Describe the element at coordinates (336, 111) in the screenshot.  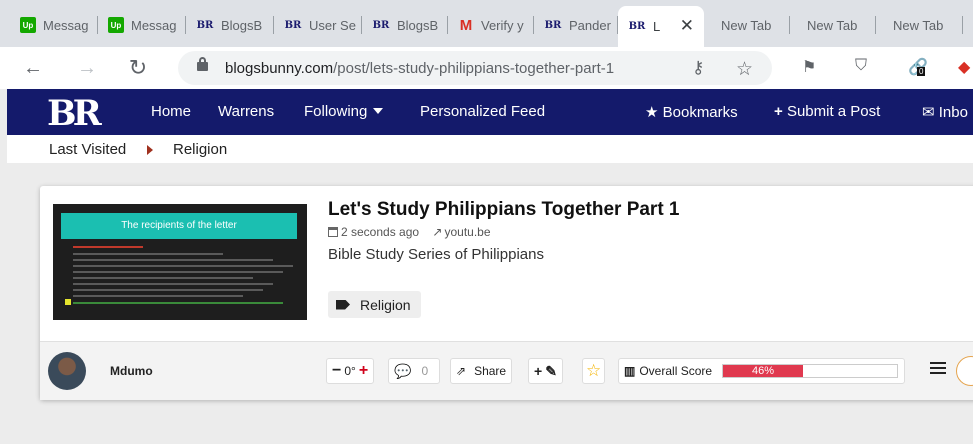
I see `nav-following-label: Following` at that location.